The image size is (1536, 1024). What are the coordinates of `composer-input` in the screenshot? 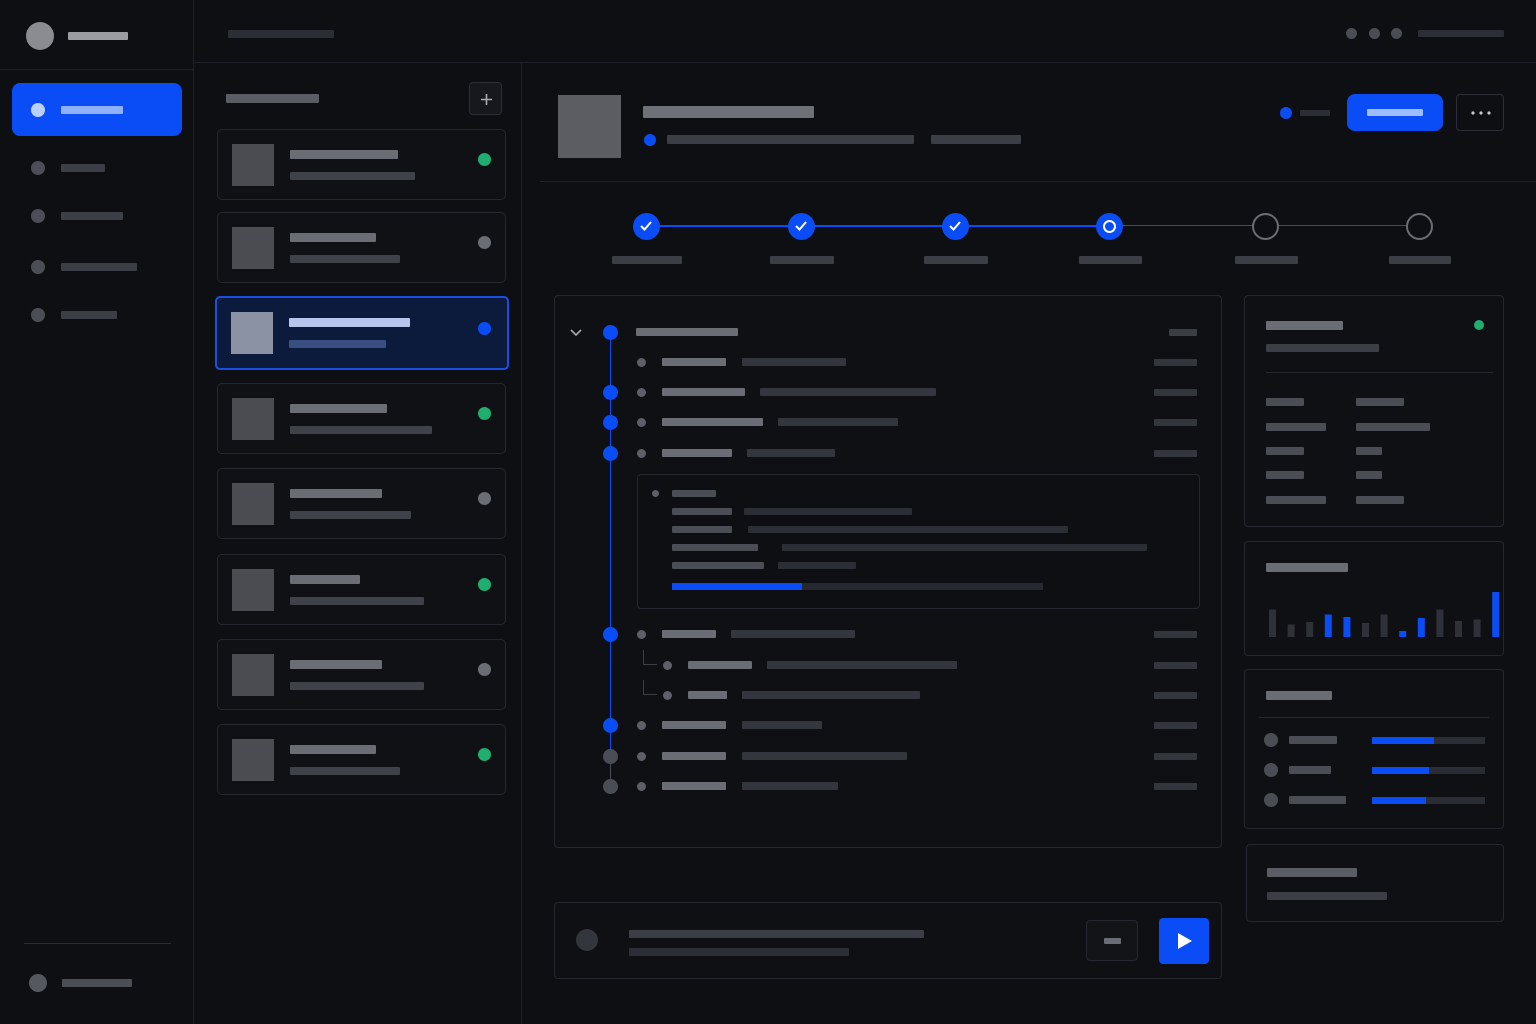 It's located at (776, 934).